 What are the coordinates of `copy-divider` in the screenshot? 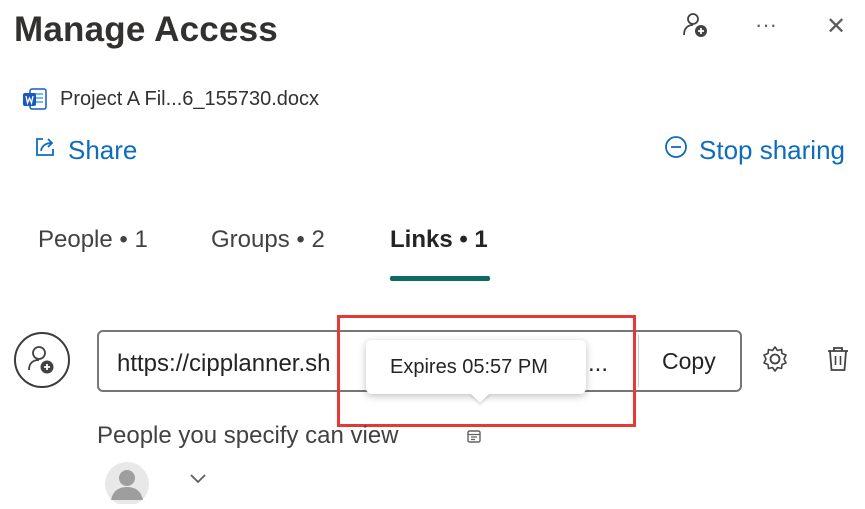 It's located at (638, 361).